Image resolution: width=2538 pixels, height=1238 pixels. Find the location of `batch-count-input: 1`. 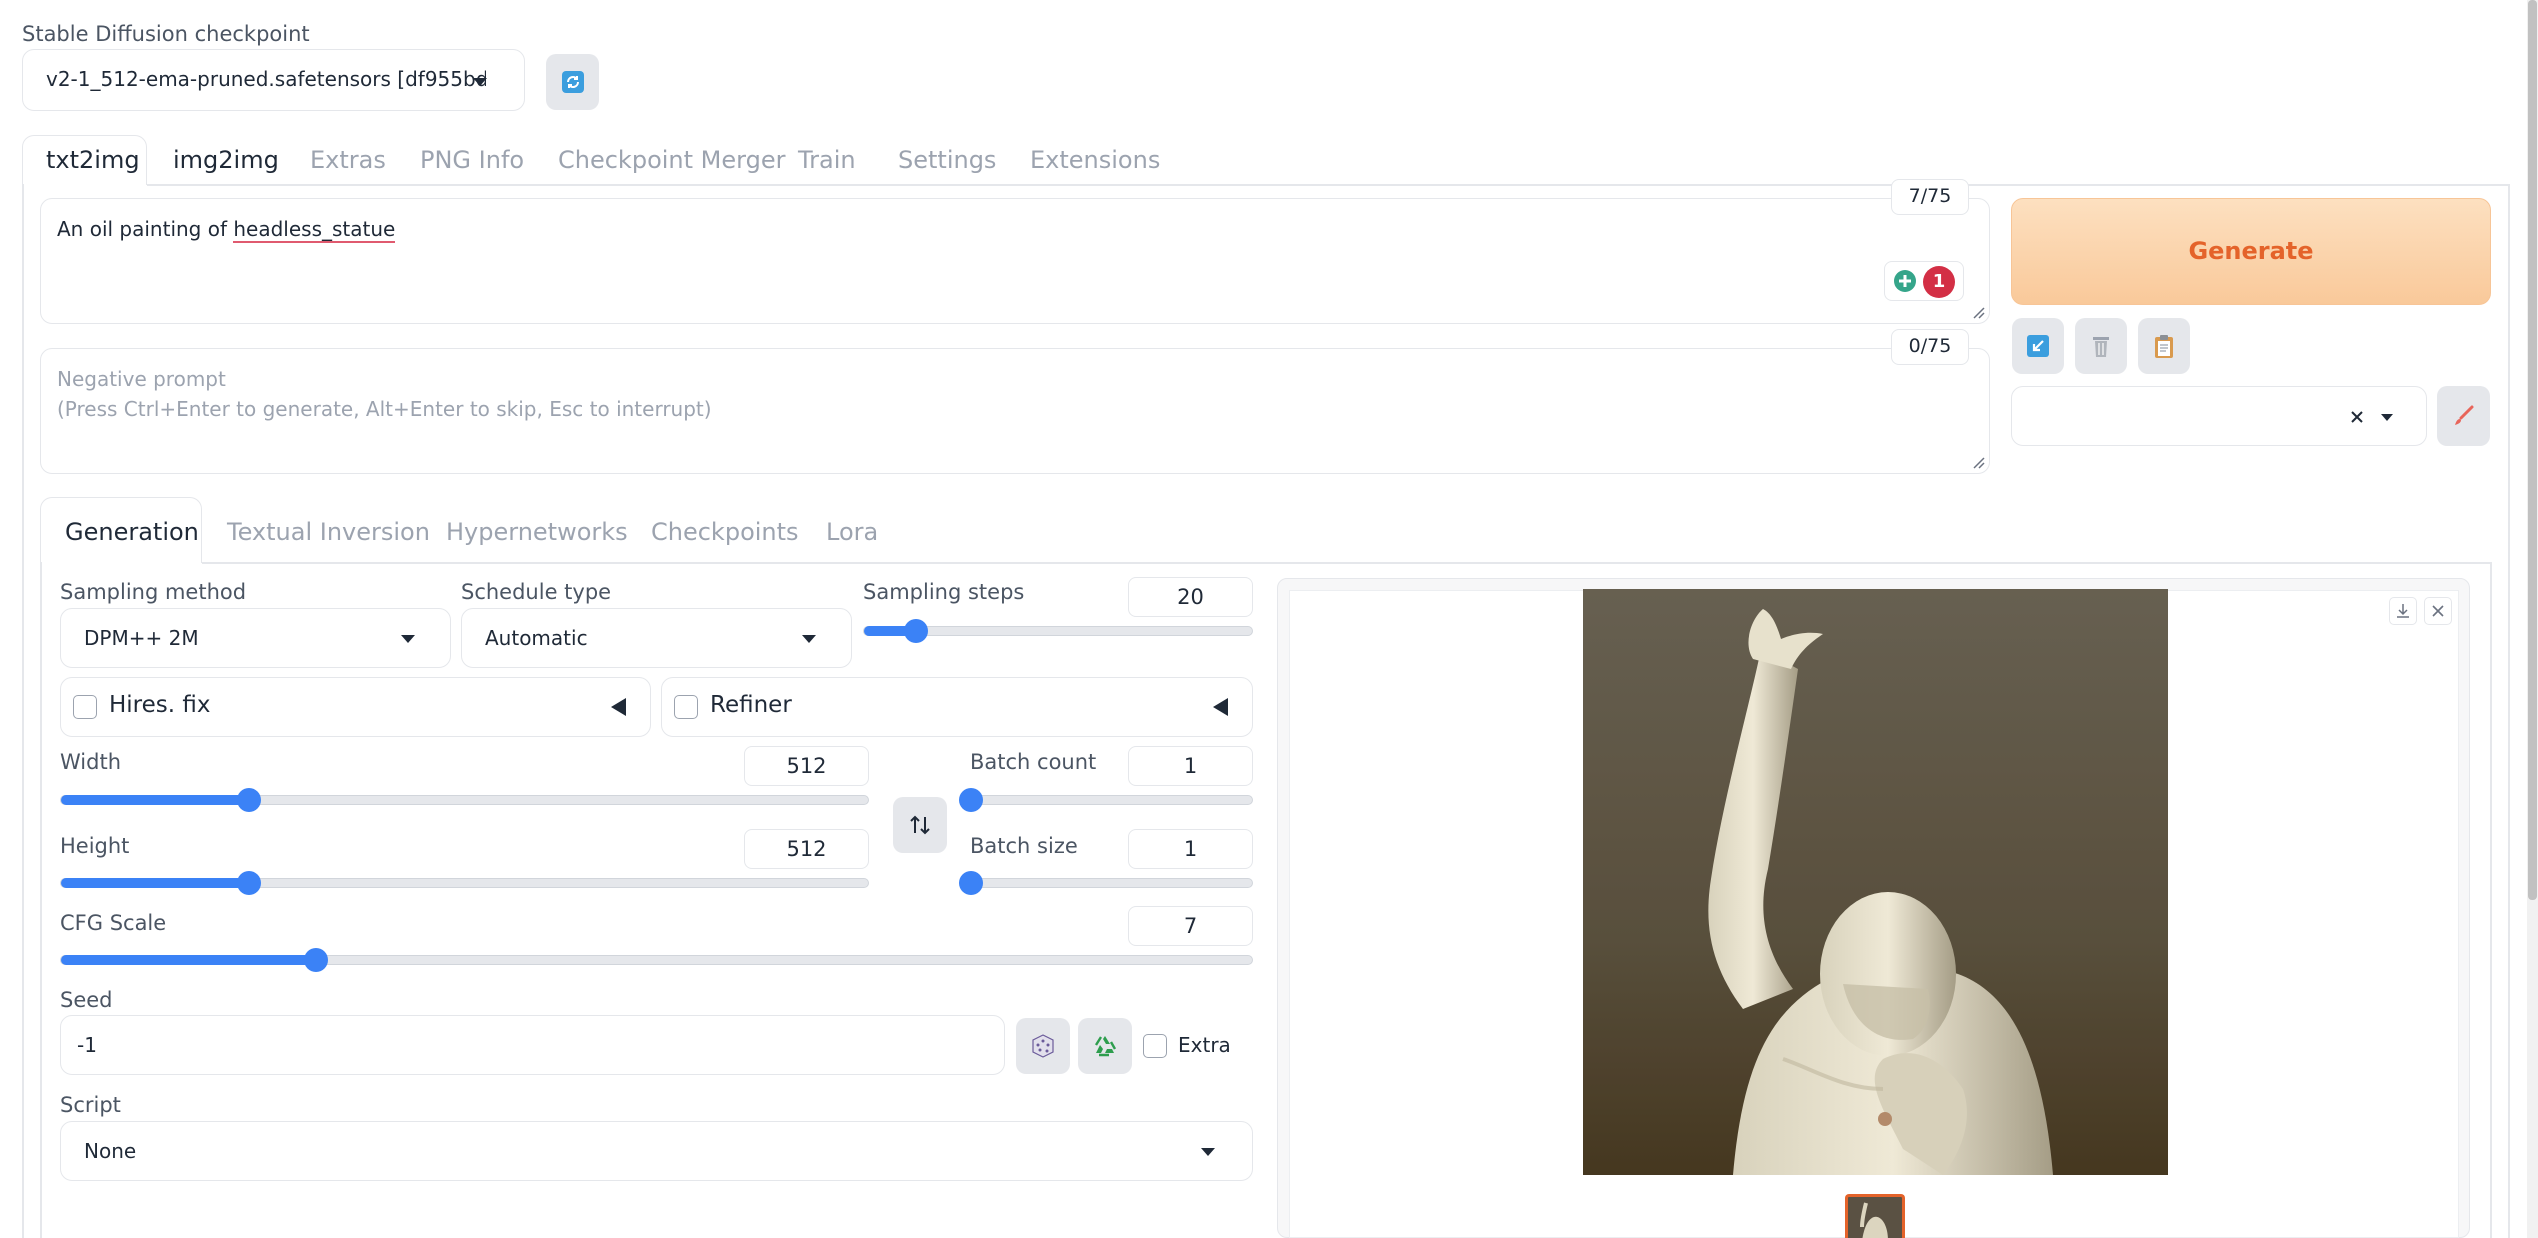

batch-count-input: 1 is located at coordinates (1190, 766).